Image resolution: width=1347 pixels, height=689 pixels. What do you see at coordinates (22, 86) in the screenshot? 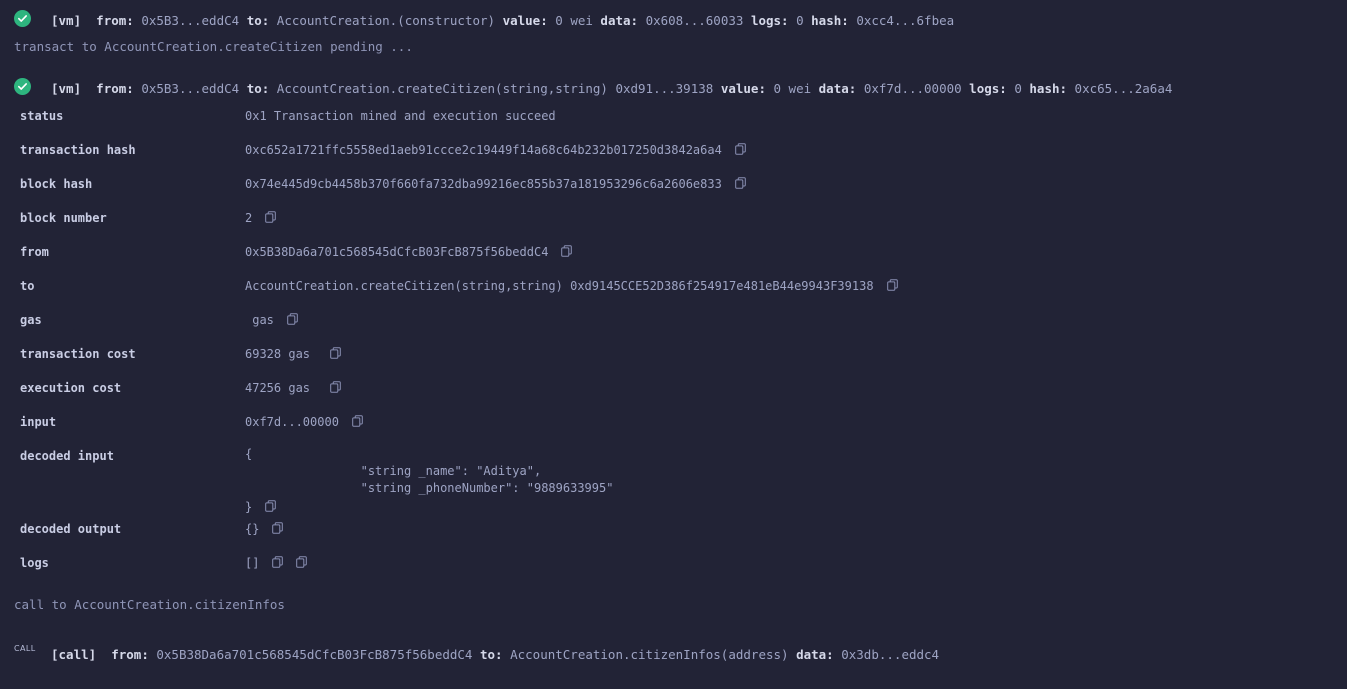
I see `check-circle-icon` at bounding box center [22, 86].